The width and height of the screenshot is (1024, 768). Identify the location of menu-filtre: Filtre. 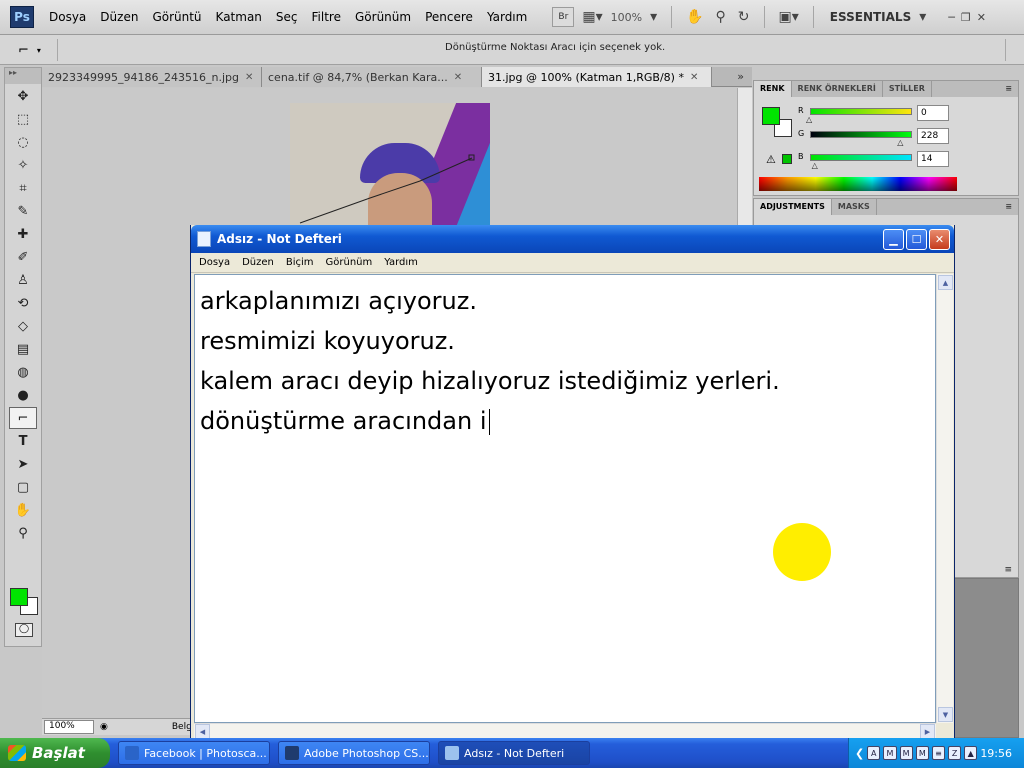
(326, 17).